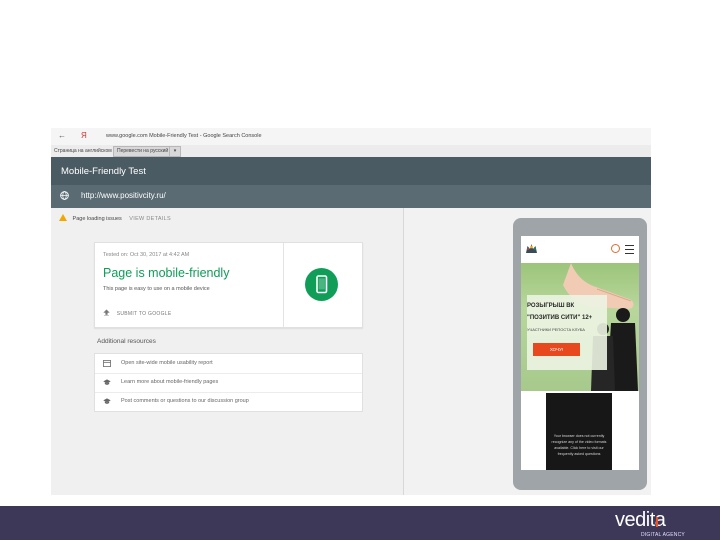  I want to click on translate-options-button: ▾, so click(175, 151).